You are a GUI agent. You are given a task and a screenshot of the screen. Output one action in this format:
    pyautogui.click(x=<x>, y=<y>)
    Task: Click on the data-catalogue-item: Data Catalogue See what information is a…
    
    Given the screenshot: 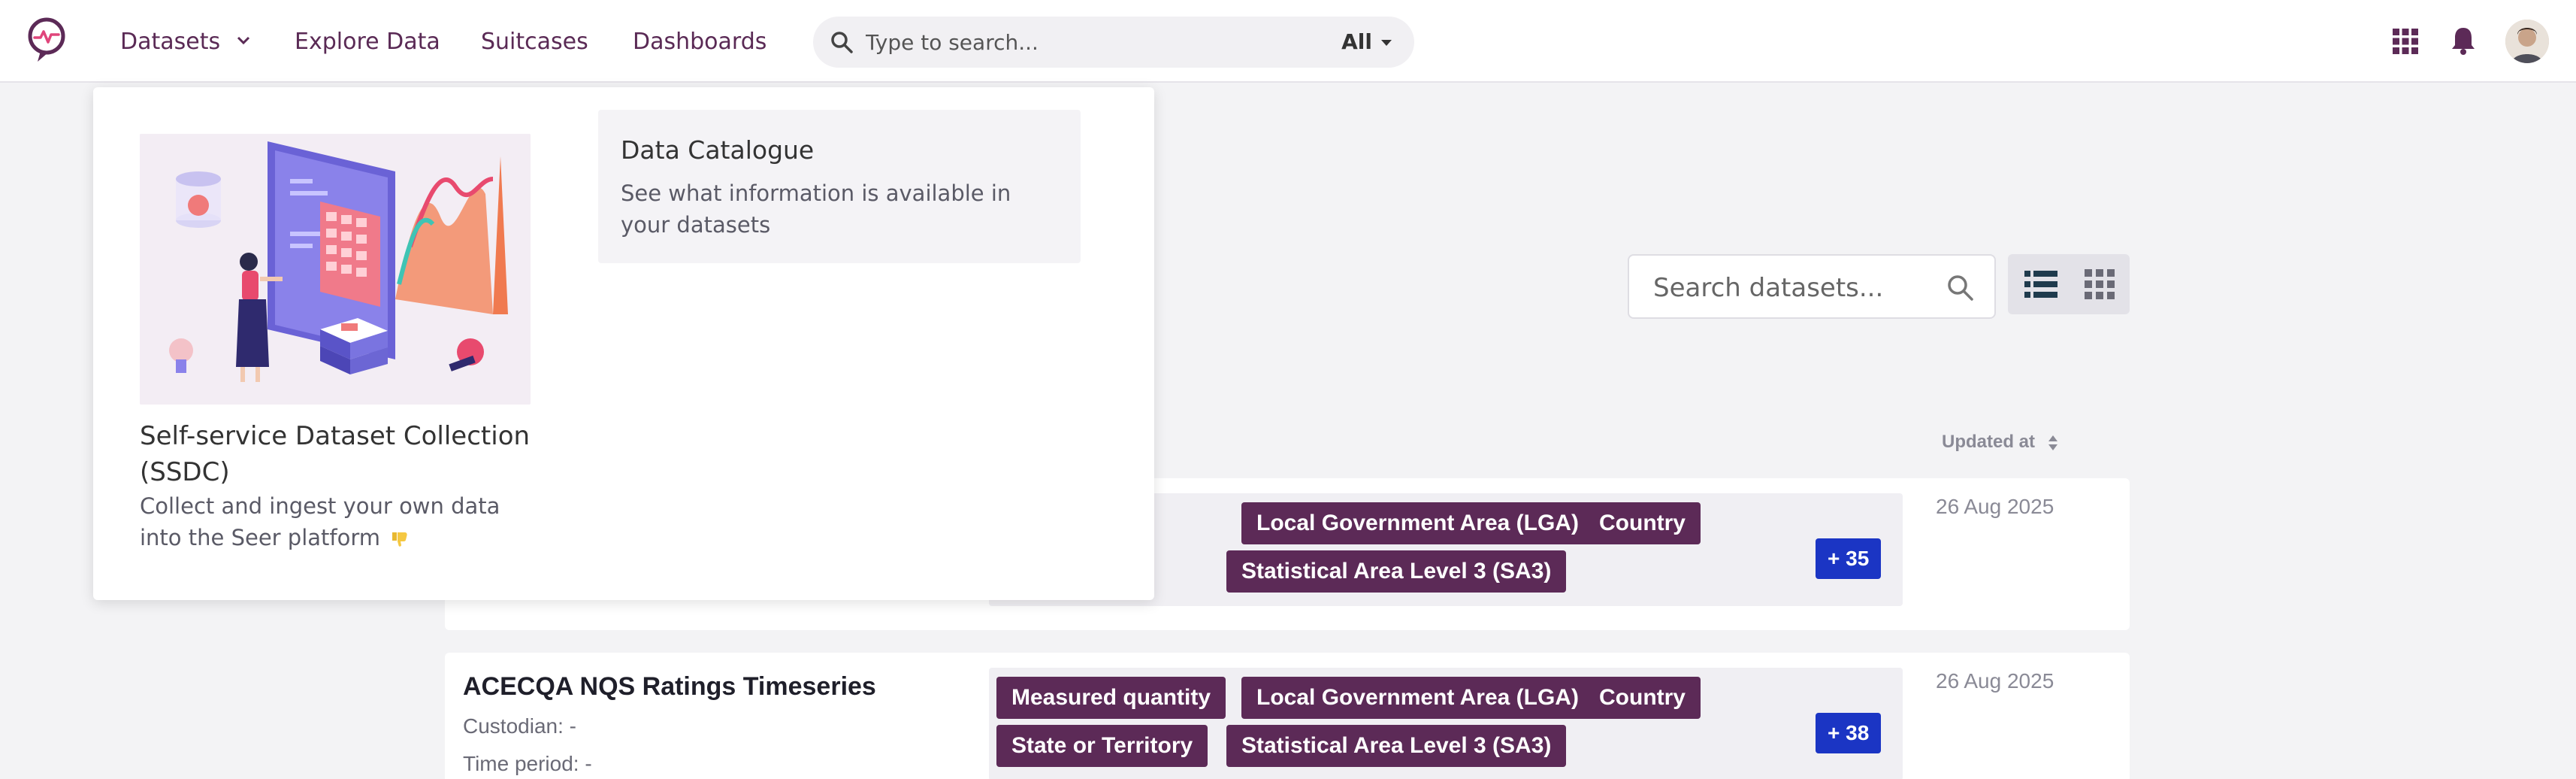 What is the action you would take?
    pyautogui.click(x=839, y=186)
    